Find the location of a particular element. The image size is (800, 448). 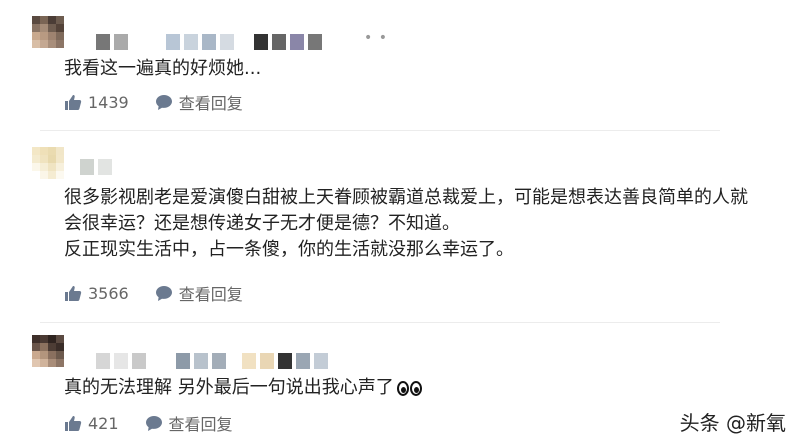

watermark: 头条 @新氧 is located at coordinates (733, 421).